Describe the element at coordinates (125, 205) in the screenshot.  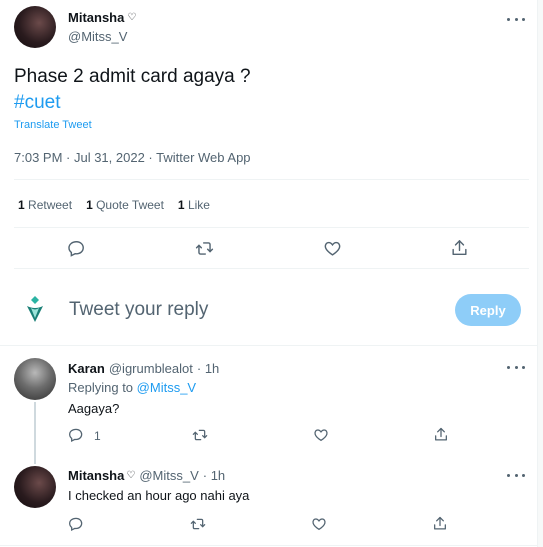
I see `quote-tweet-stat: 1 Quote Tweet` at that location.